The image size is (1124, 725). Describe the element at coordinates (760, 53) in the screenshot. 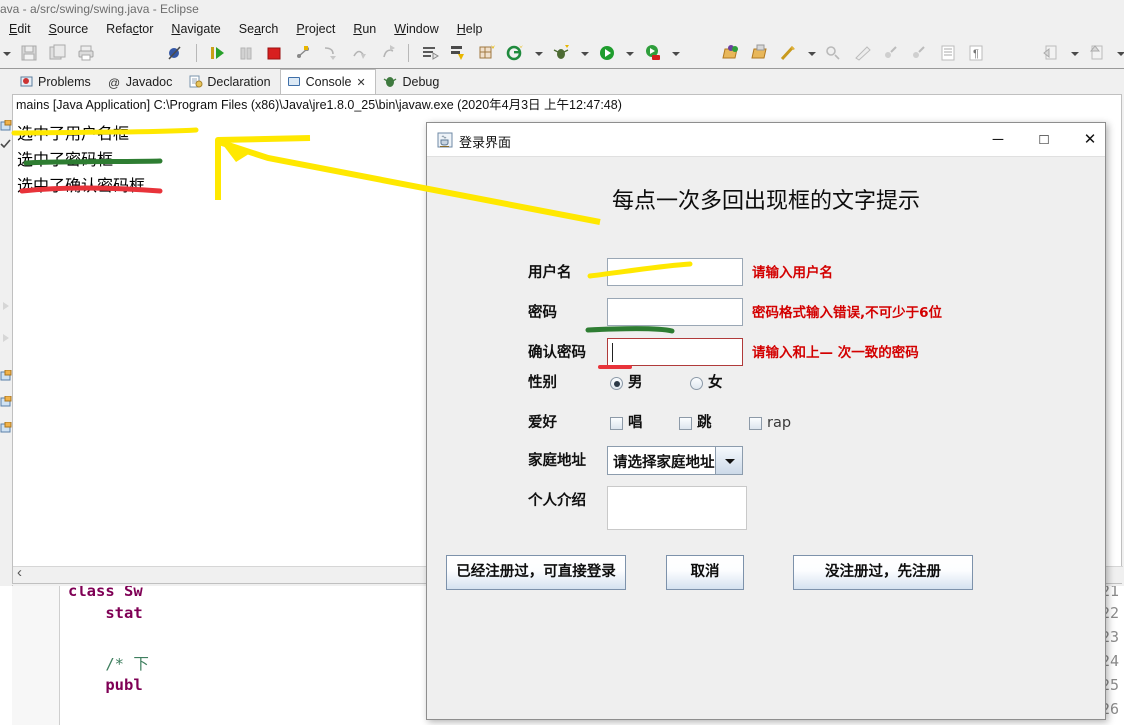

I see `open-resource-icon` at that location.